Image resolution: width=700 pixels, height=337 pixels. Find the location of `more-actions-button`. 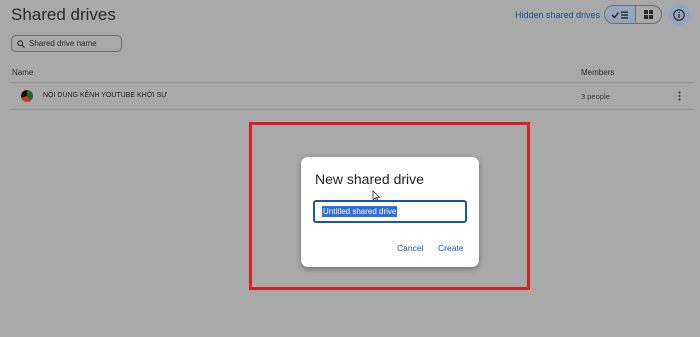

more-actions-button is located at coordinates (679, 96).